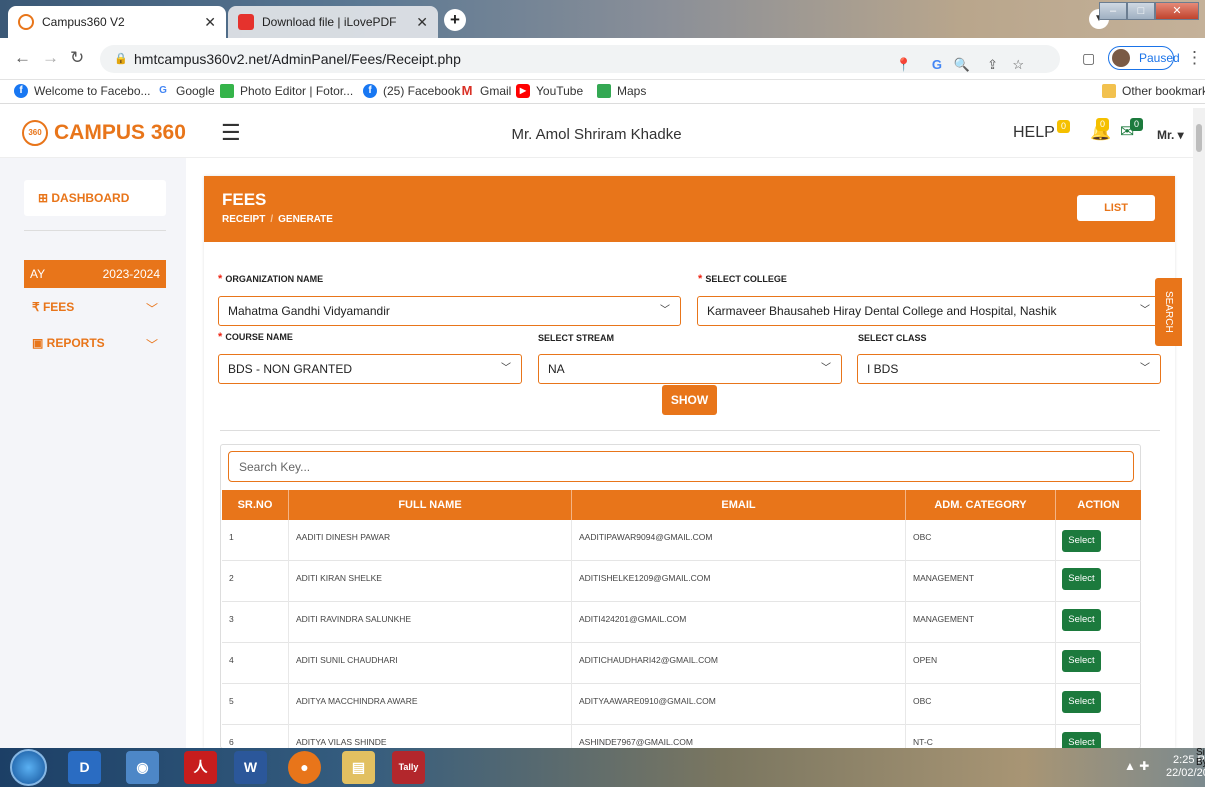  I want to click on word-icon: W, so click(250, 767).